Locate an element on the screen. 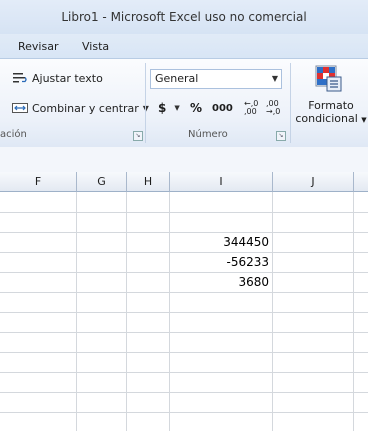  column-header-h: H is located at coordinates (148, 182).